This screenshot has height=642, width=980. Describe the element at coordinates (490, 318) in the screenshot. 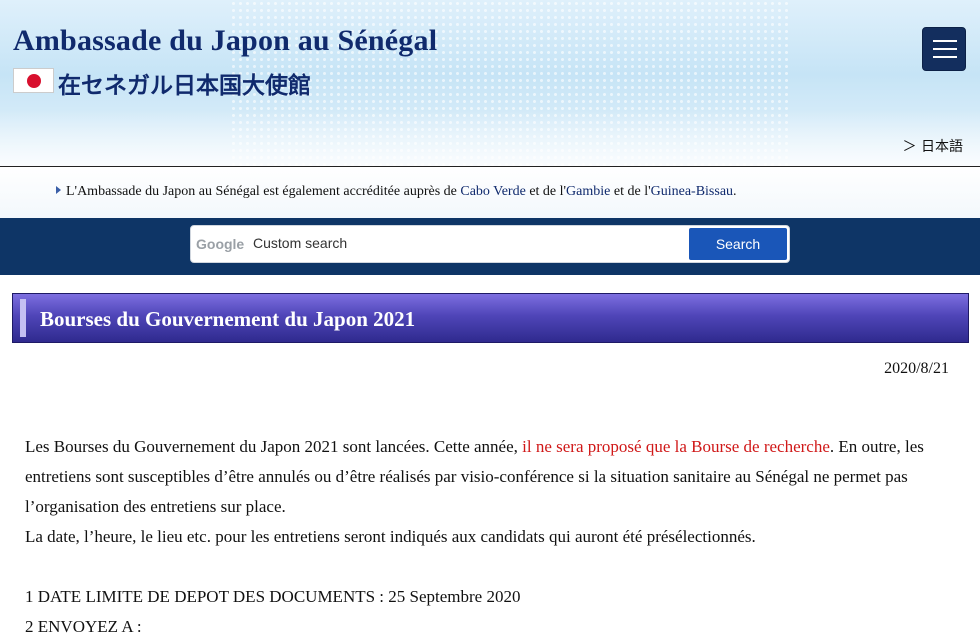

I see `page-title-bar: Bourses du Gouvernement du Japon 2021` at that location.